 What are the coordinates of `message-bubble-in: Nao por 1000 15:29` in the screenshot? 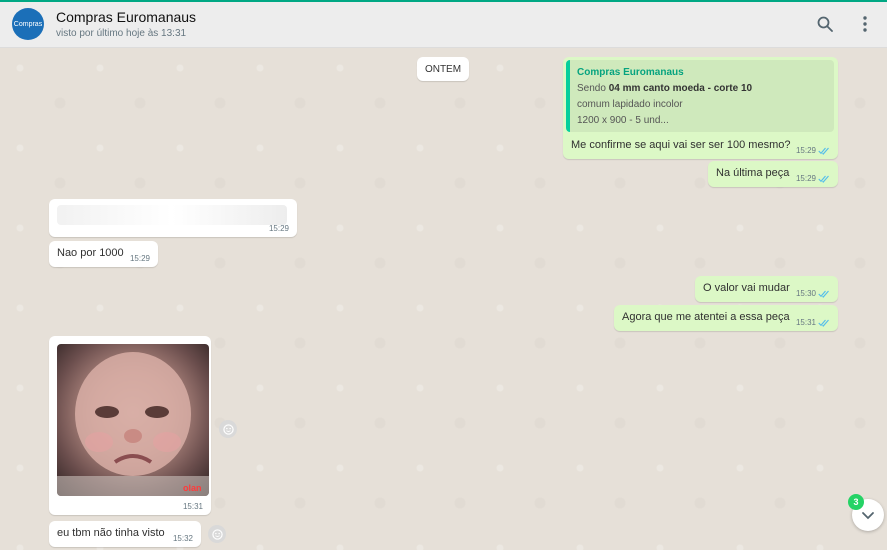 It's located at (103, 254).